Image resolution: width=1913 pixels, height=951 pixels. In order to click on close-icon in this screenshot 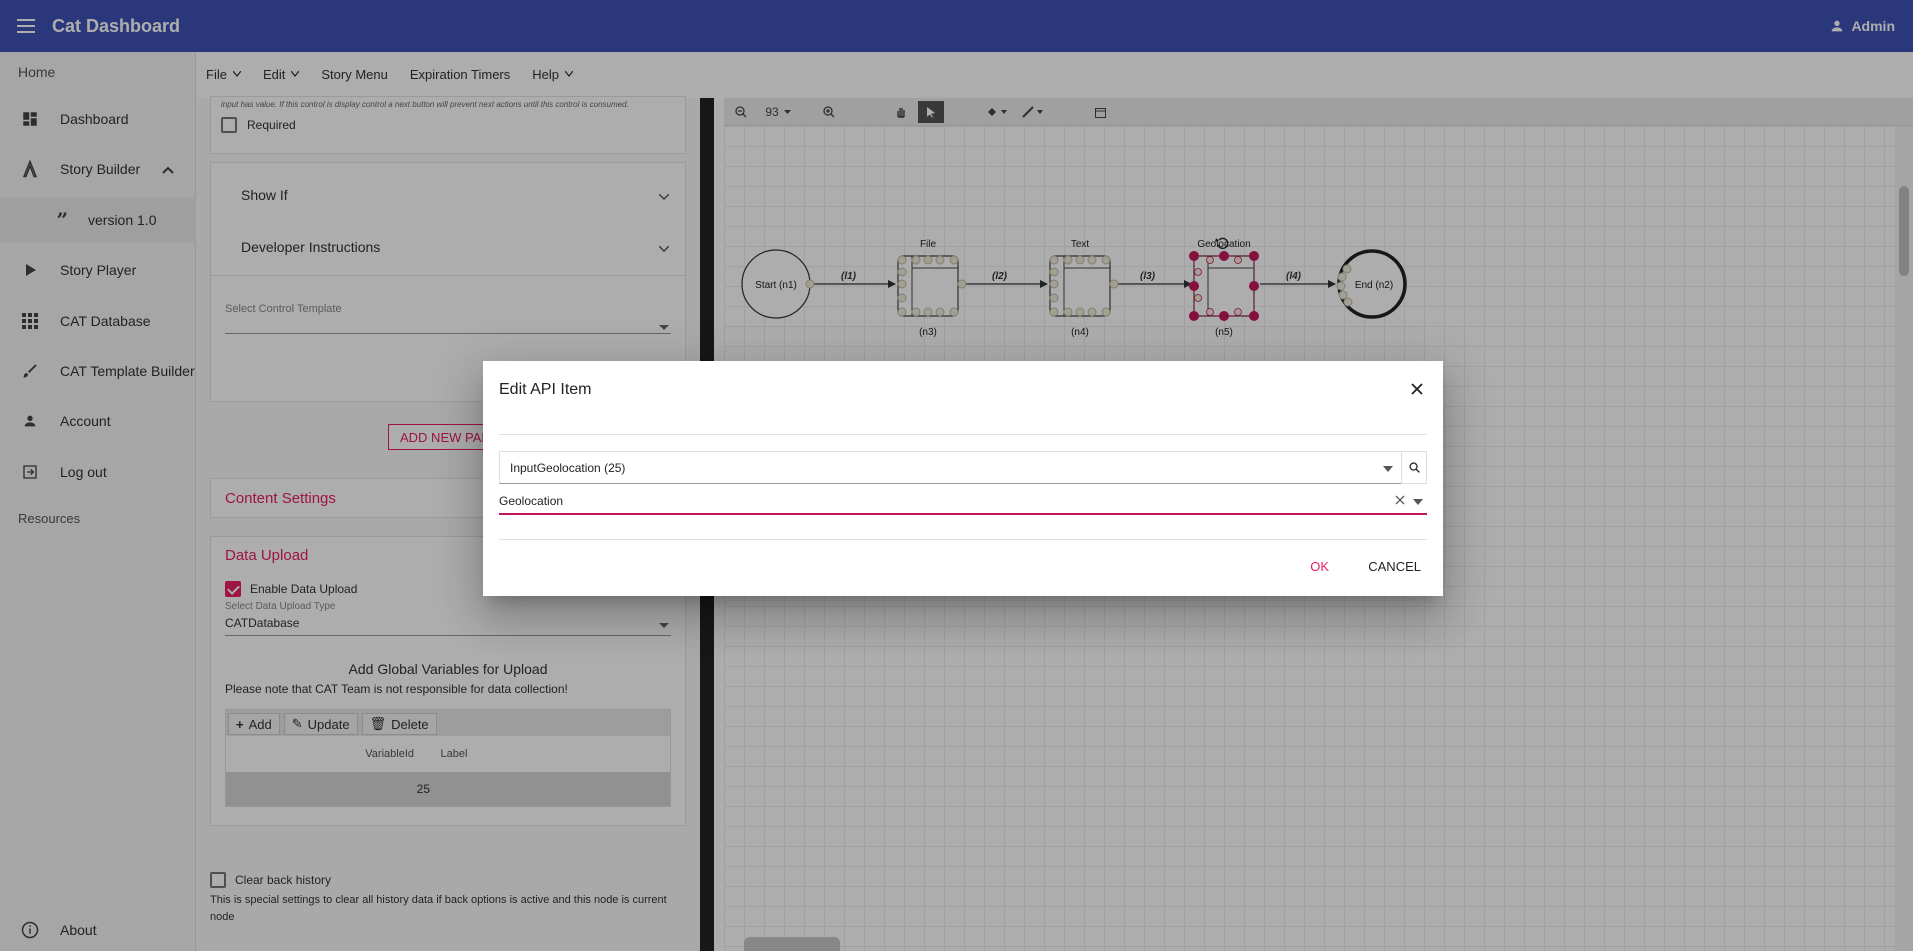, I will do `click(1417, 389)`.